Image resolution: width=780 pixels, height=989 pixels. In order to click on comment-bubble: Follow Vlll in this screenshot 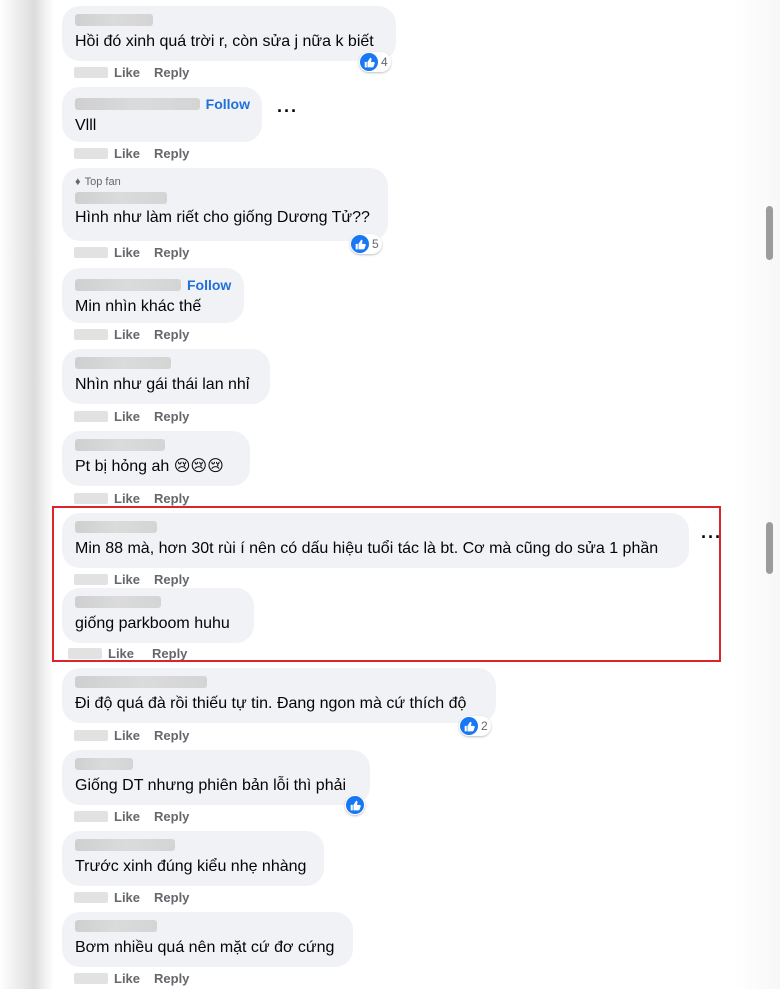, I will do `click(162, 114)`.